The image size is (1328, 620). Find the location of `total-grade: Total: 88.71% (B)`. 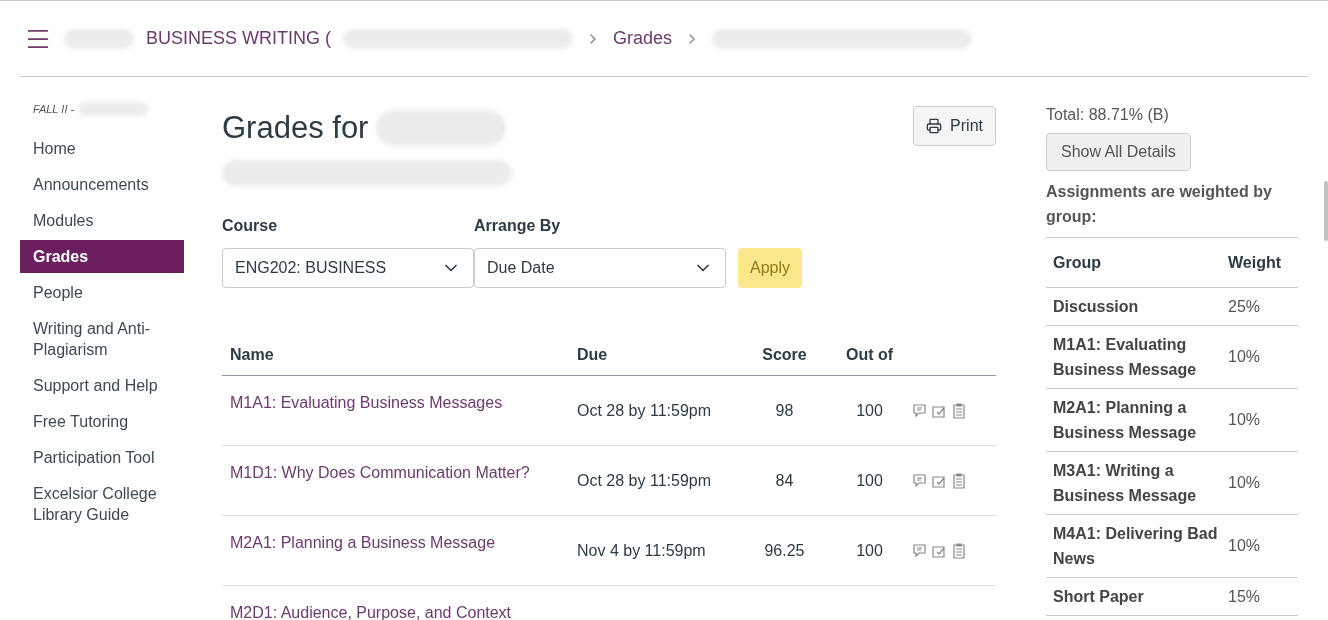

total-grade: Total: 88.71% (B) is located at coordinates (1108, 115).